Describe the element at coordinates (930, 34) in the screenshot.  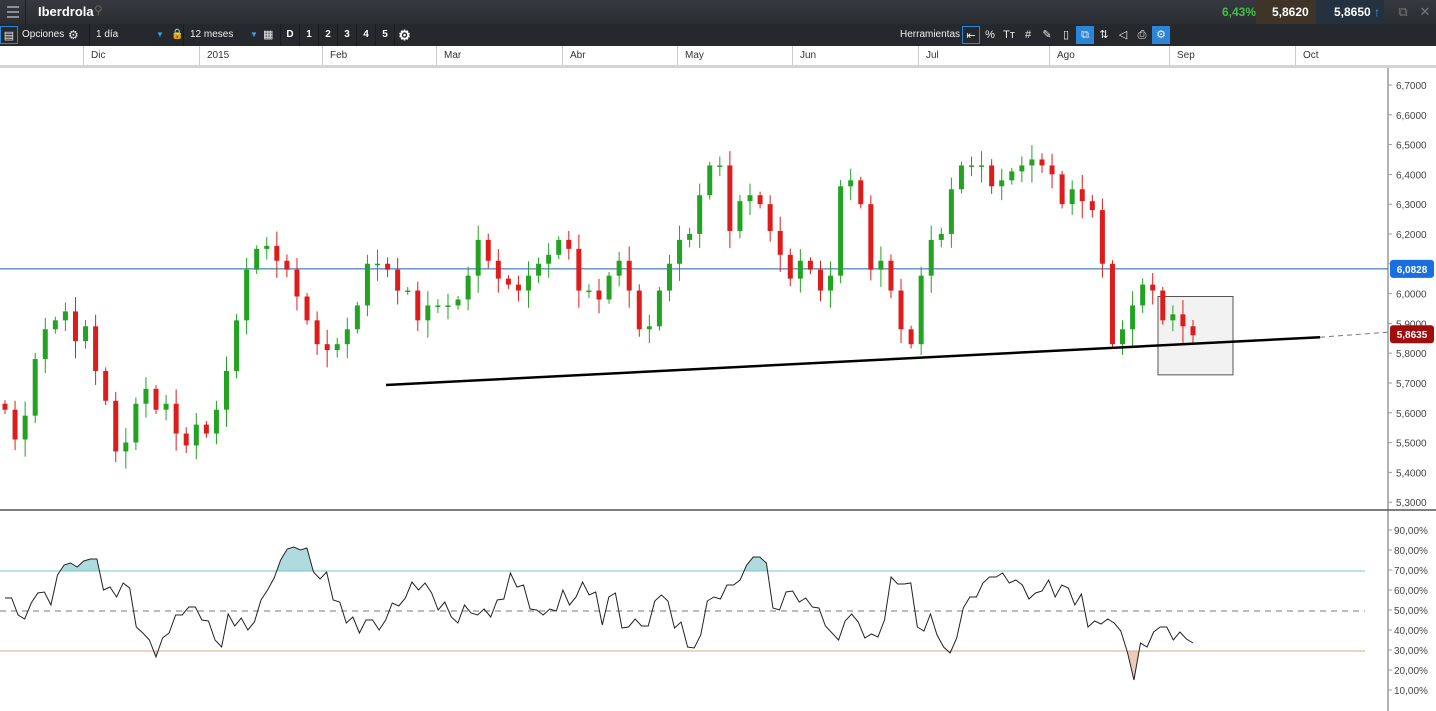
I see `tools-label: Herramientas` at that location.